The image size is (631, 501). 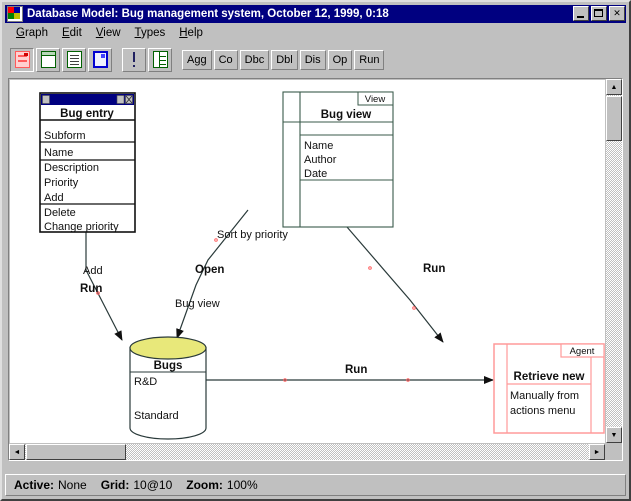 What do you see at coordinates (284, 59) in the screenshot?
I see `dbl-button: Dbl` at bounding box center [284, 59].